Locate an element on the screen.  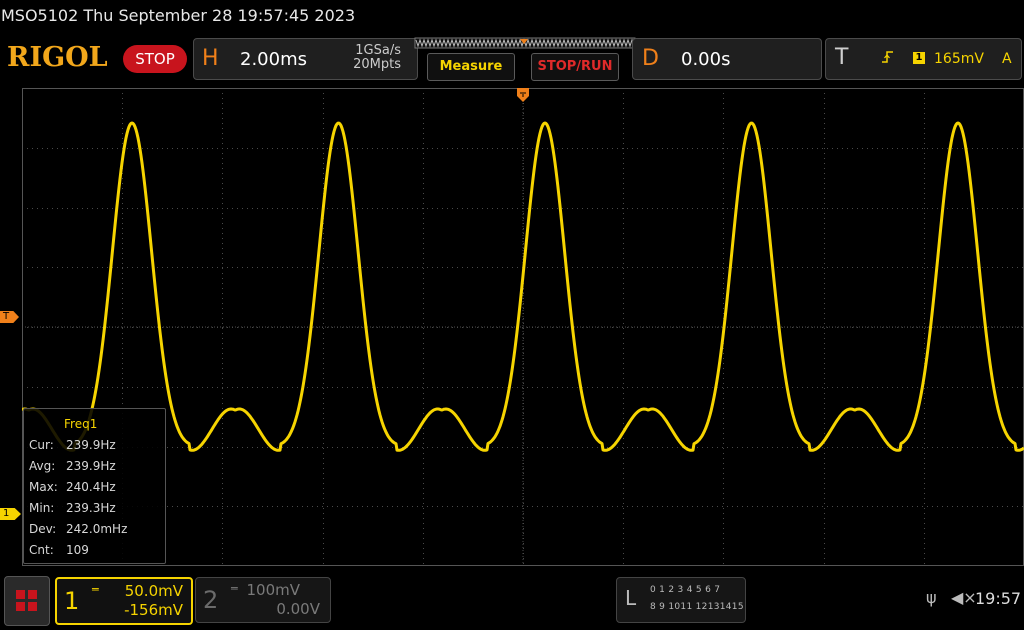
measurement-label: Dev: is located at coordinates (43, 529).